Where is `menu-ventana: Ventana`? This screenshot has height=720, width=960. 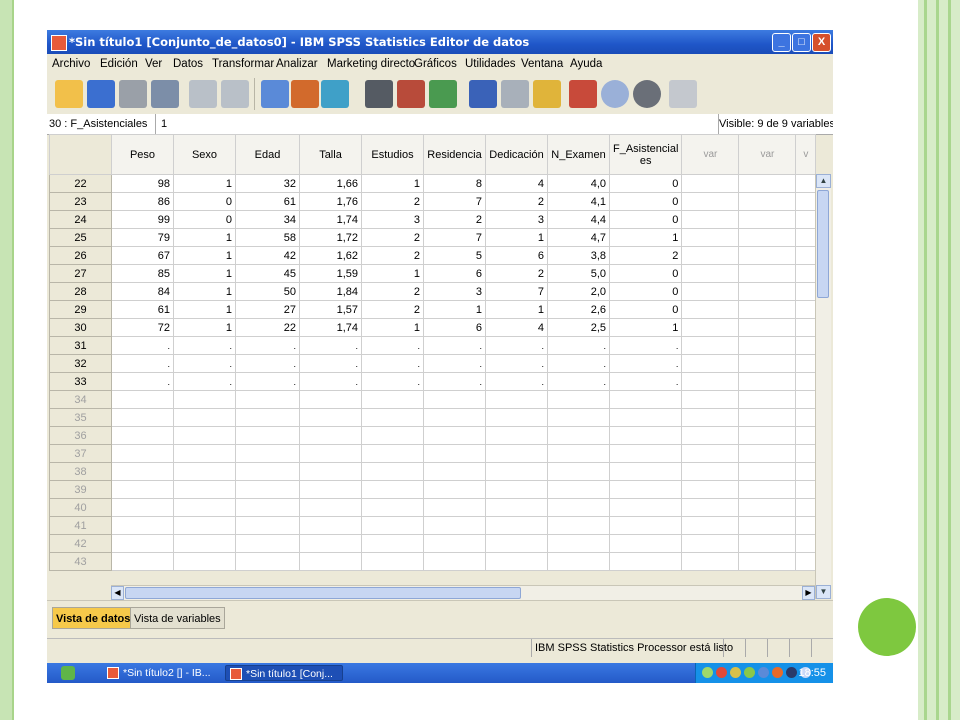
menu-ventana: Ventana is located at coordinates (542, 64).